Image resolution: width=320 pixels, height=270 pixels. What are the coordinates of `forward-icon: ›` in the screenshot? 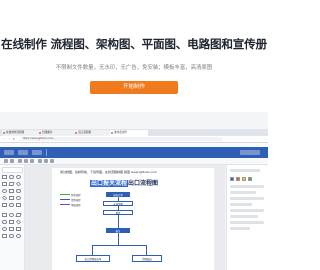 It's located at (9, 139).